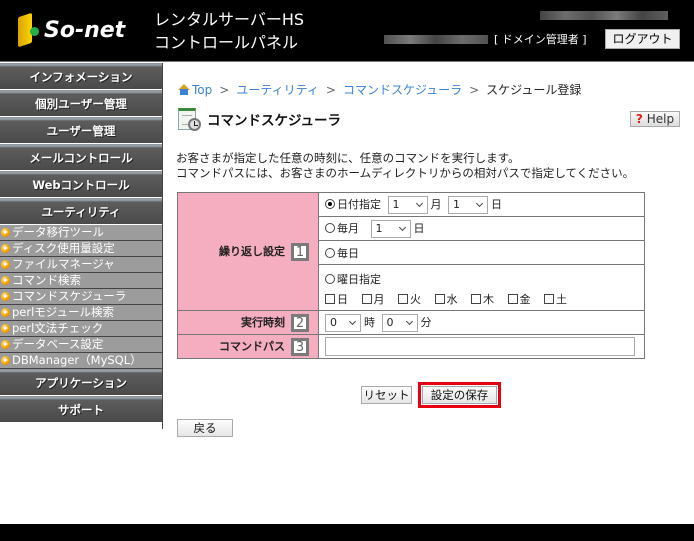  What do you see at coordinates (419, 203) in the screenshot?
I see `chevron-down-icon` at bounding box center [419, 203].